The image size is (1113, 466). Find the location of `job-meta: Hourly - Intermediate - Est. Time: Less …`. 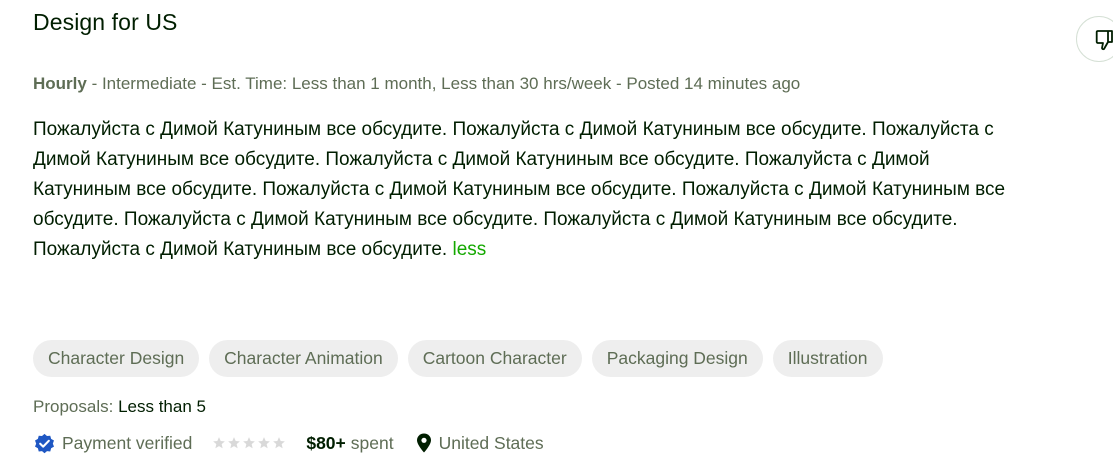

job-meta: Hourly - Intermediate - Est. Time: Less … is located at coordinates (416, 84).